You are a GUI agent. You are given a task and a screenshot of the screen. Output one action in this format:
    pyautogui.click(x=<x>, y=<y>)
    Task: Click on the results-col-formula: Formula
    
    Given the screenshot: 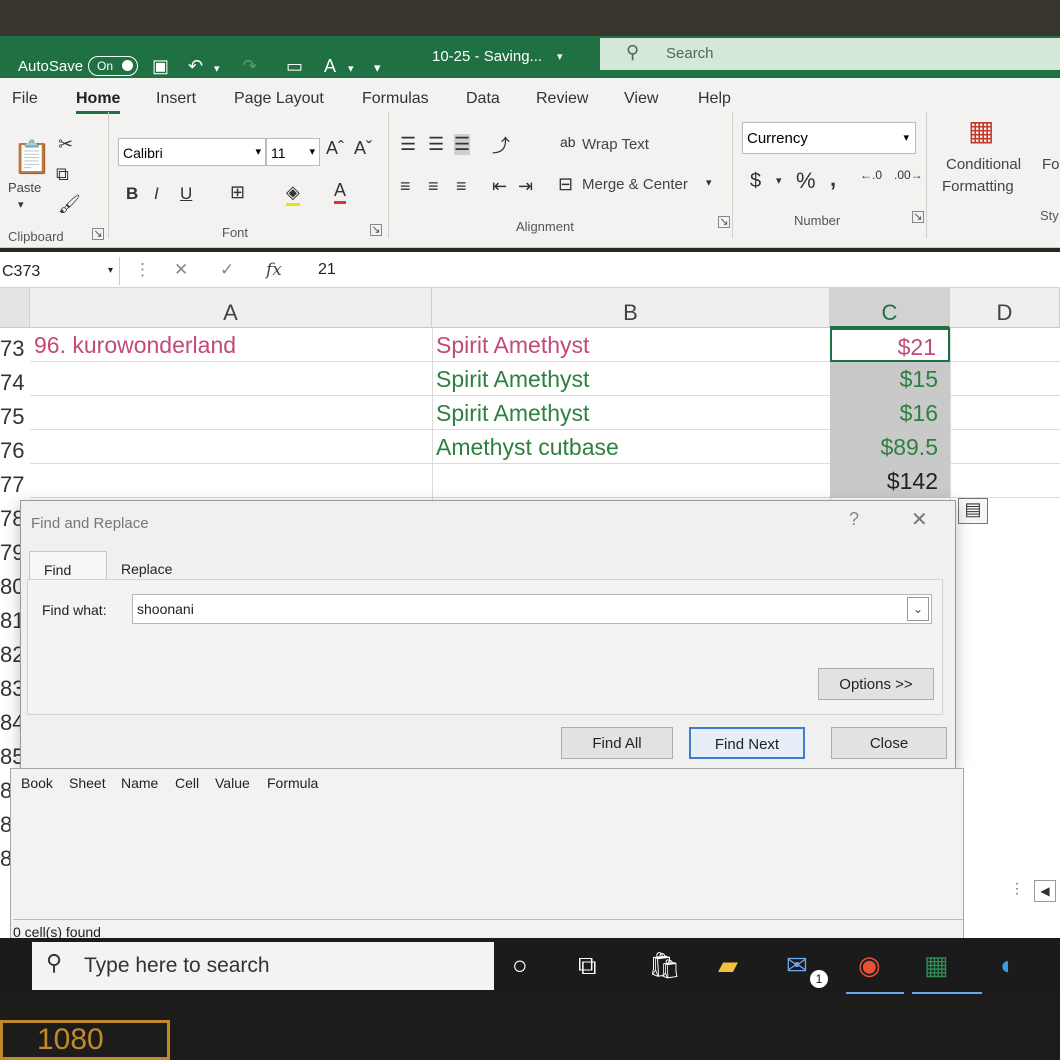 What is the action you would take?
    pyautogui.click(x=292, y=783)
    